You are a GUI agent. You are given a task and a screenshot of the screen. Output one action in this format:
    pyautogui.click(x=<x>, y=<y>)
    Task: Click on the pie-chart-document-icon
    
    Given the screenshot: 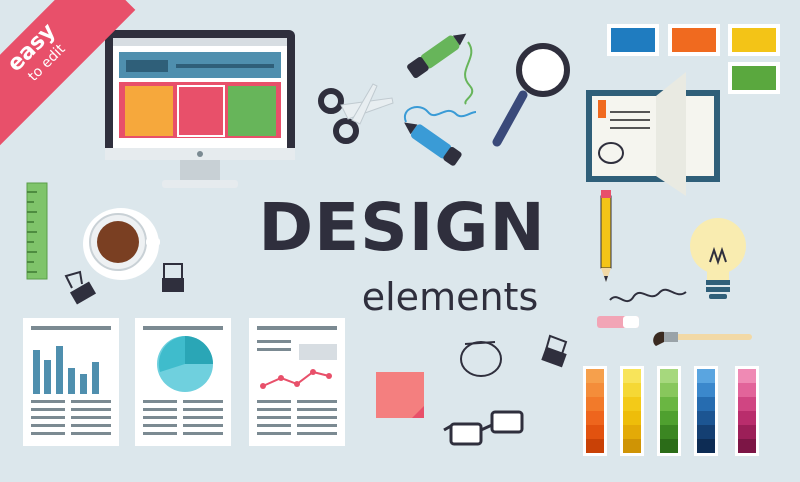 What is the action you would take?
    pyautogui.click(x=183, y=382)
    